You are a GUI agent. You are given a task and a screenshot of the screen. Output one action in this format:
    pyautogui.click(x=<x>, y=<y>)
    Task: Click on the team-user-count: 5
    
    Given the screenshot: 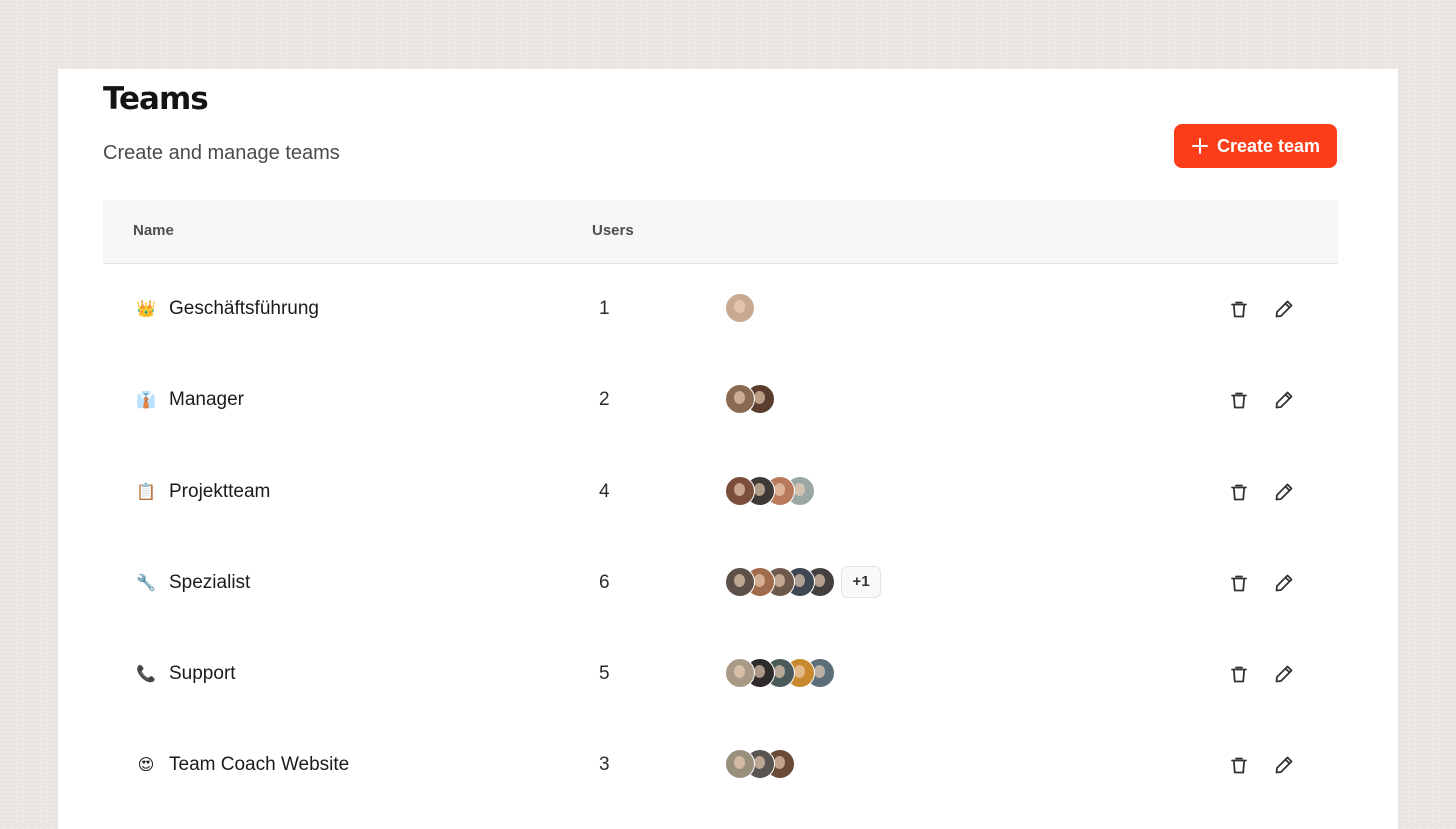 What is the action you would take?
    pyautogui.click(x=604, y=674)
    